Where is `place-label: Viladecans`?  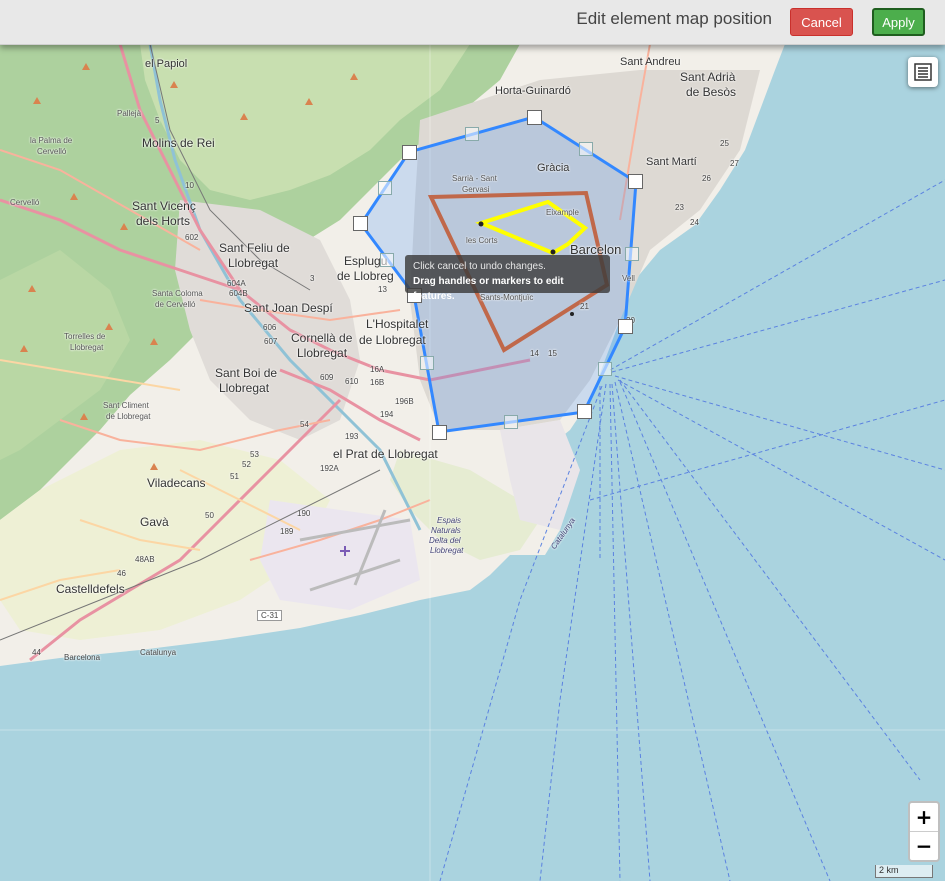
place-label: Viladecans is located at coordinates (176, 483).